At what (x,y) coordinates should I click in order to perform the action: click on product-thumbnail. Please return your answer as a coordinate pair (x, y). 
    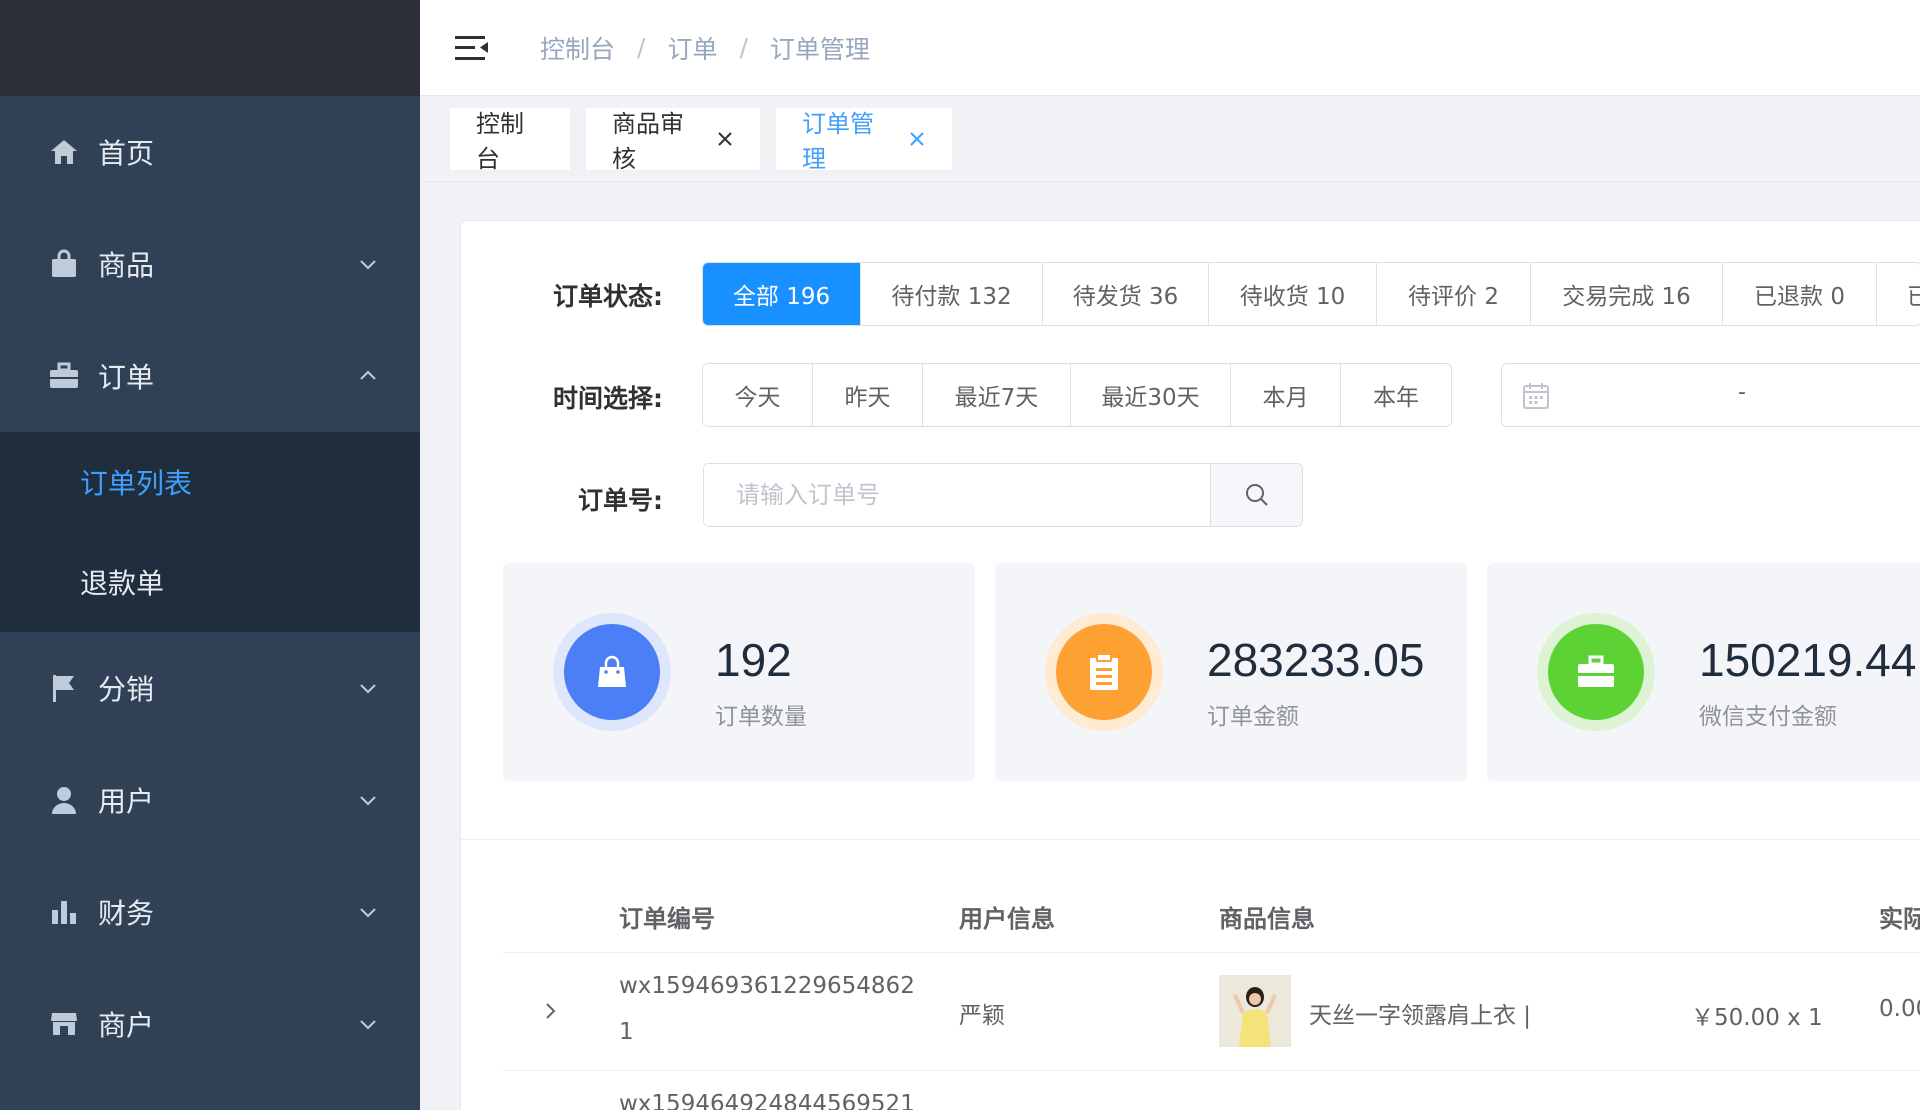
    Looking at the image, I should click on (1255, 1011).